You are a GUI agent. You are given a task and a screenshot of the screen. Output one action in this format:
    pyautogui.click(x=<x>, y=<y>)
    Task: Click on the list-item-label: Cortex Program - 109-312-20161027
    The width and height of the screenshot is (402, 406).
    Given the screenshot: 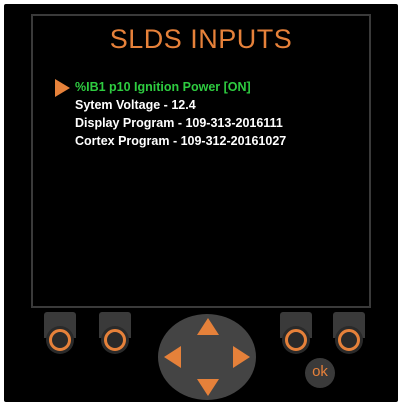 What is the action you would take?
    pyautogui.click(x=181, y=141)
    